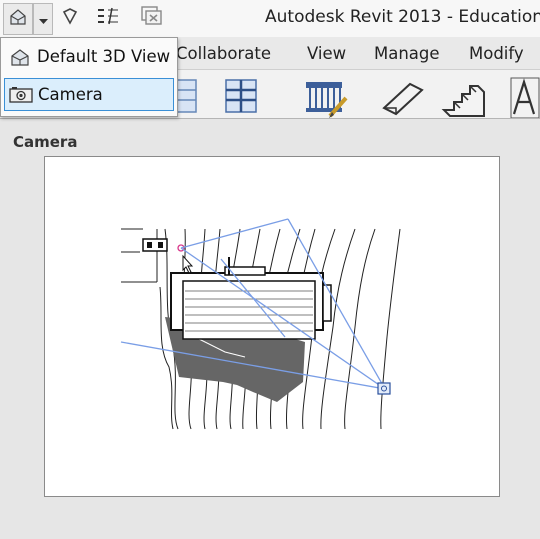 The image size is (540, 539). I want to click on camera-position-icon, so click(384, 388).